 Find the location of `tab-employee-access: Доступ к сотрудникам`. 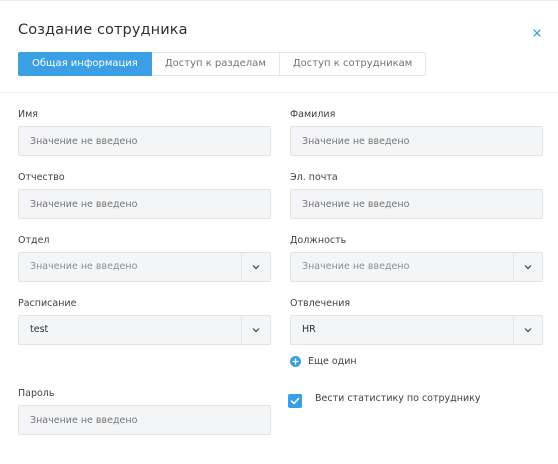

tab-employee-access: Доступ к сотрудникам is located at coordinates (353, 64).